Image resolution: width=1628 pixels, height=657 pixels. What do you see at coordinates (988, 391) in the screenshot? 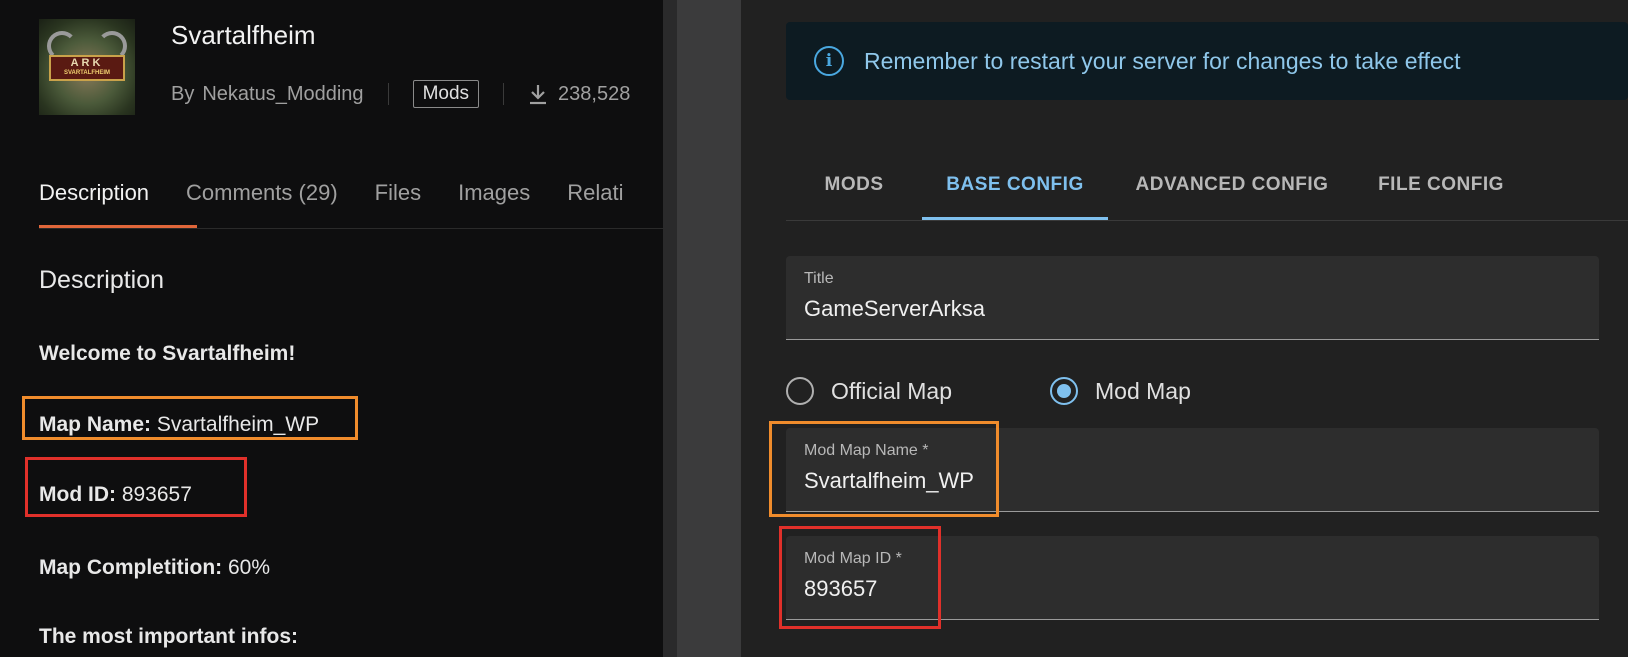
I see `map-type-radio-group: Official Map Mod Map` at bounding box center [988, 391].